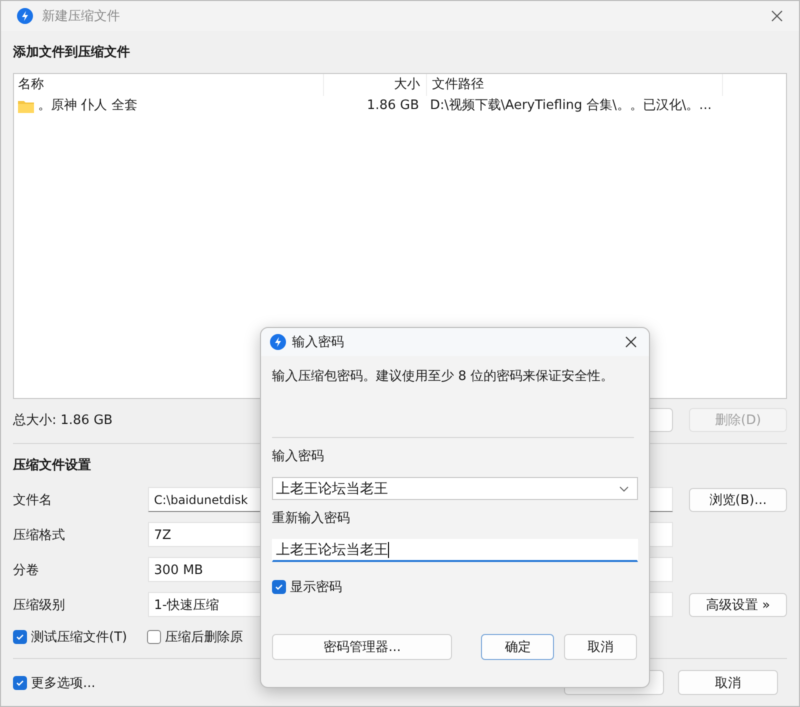 The image size is (800, 707). What do you see at coordinates (575, 85) in the screenshot?
I see `column-header: 文件路径` at bounding box center [575, 85].